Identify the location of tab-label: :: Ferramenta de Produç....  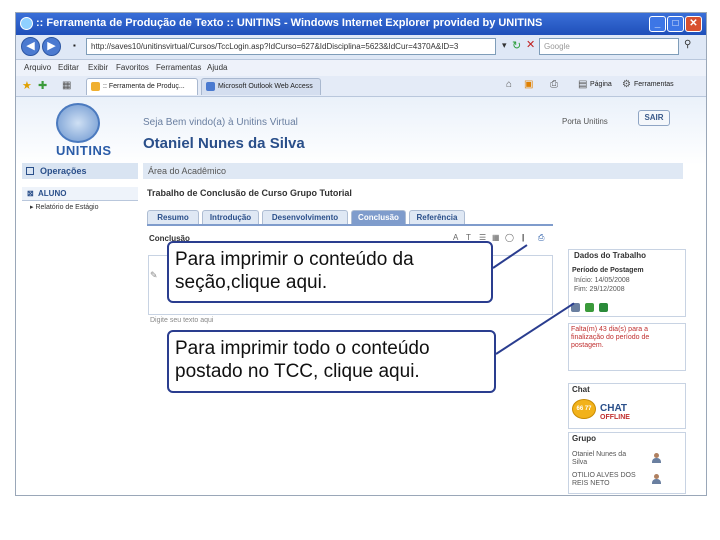
(144, 86).